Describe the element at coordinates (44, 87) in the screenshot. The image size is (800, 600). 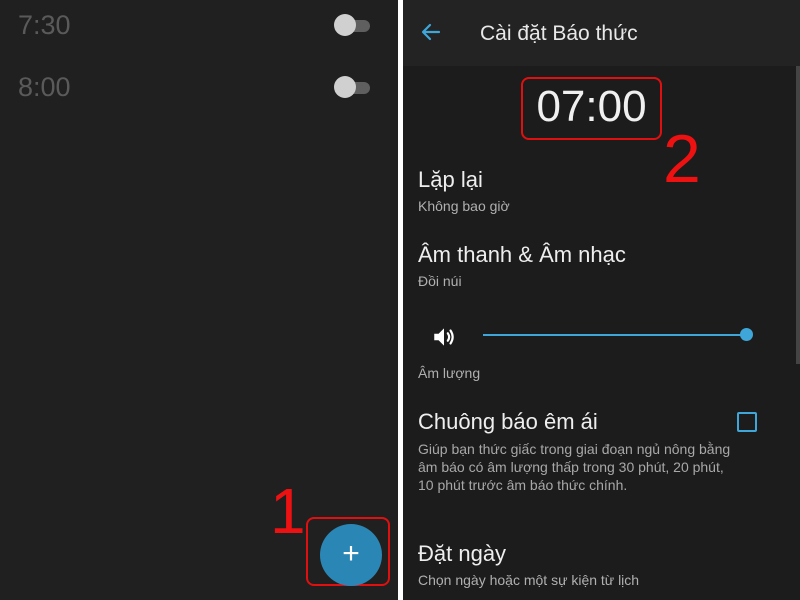
I see `alarm-time-label: 8:00` at that location.